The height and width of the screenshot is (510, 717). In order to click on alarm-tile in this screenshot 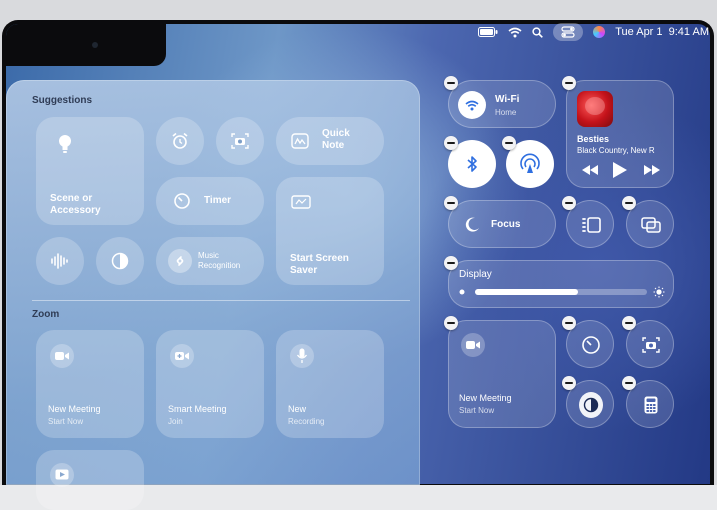, I will do `click(180, 141)`.